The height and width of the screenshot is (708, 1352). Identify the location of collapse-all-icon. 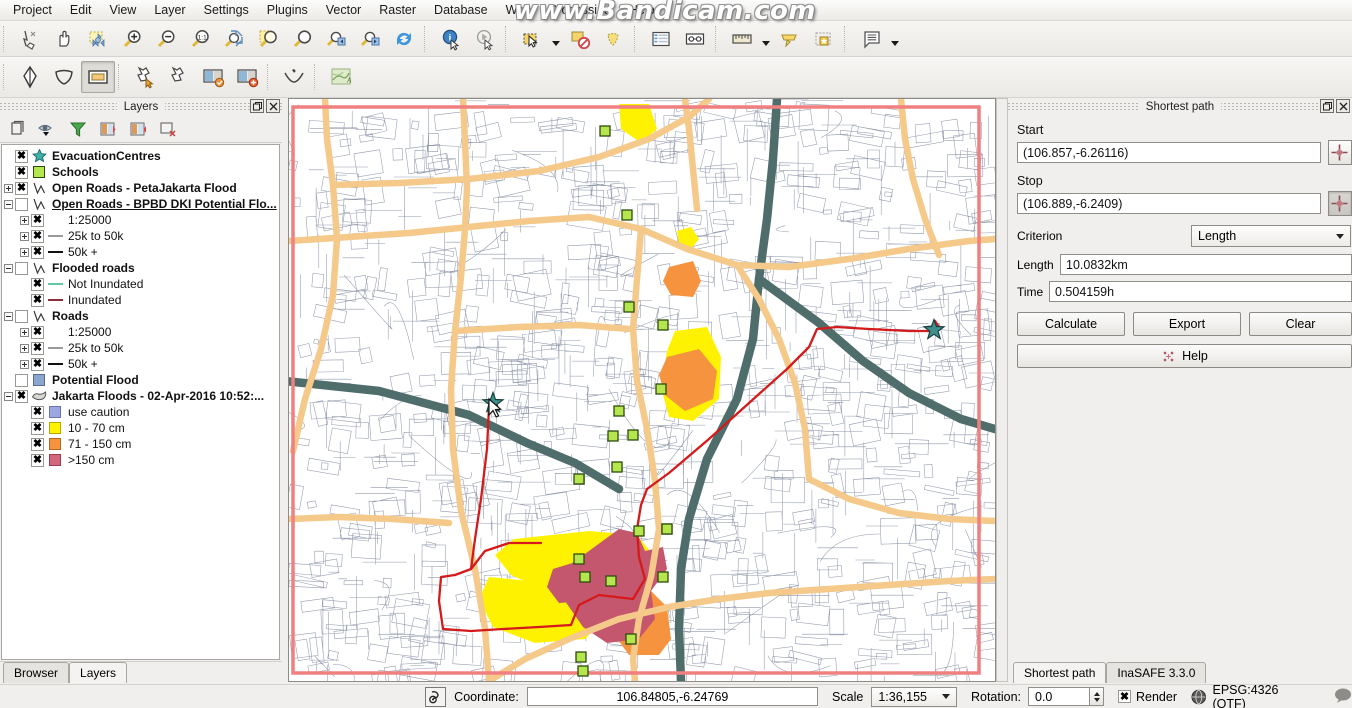
(138, 129).